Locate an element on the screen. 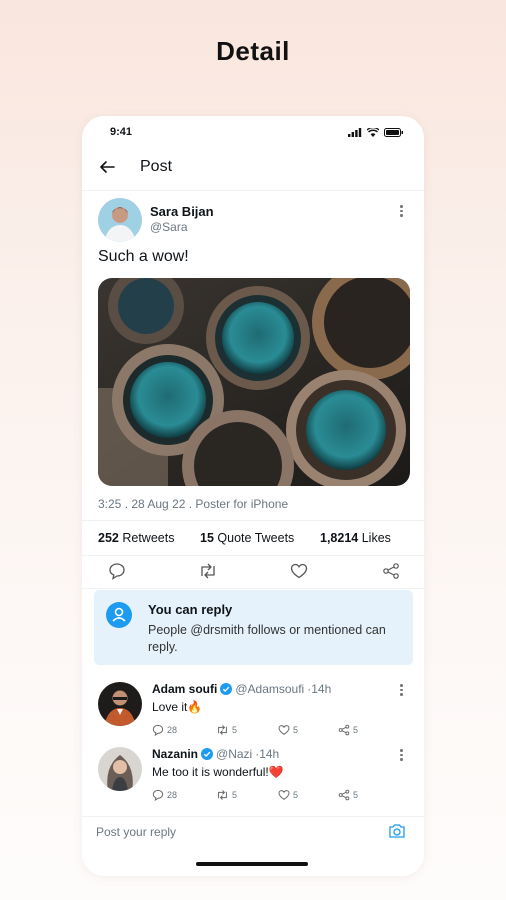  status-bar: 9:41 is located at coordinates (257, 134).